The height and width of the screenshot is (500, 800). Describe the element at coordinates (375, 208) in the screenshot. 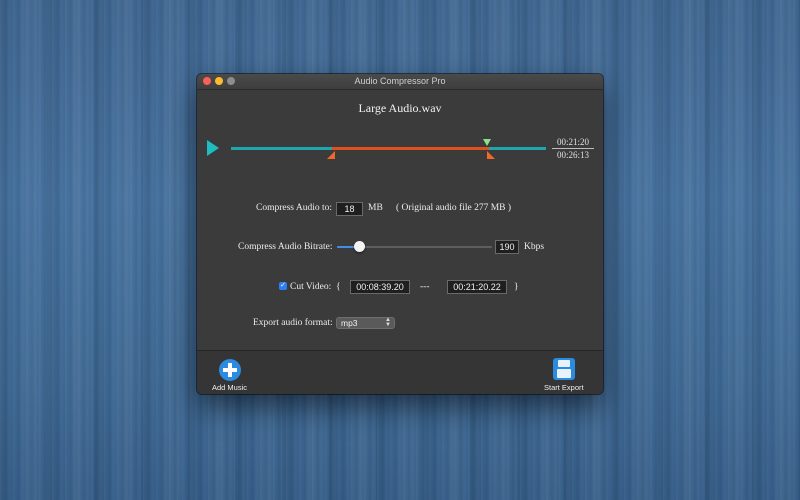

I see `compress-size-unit: MB` at that location.